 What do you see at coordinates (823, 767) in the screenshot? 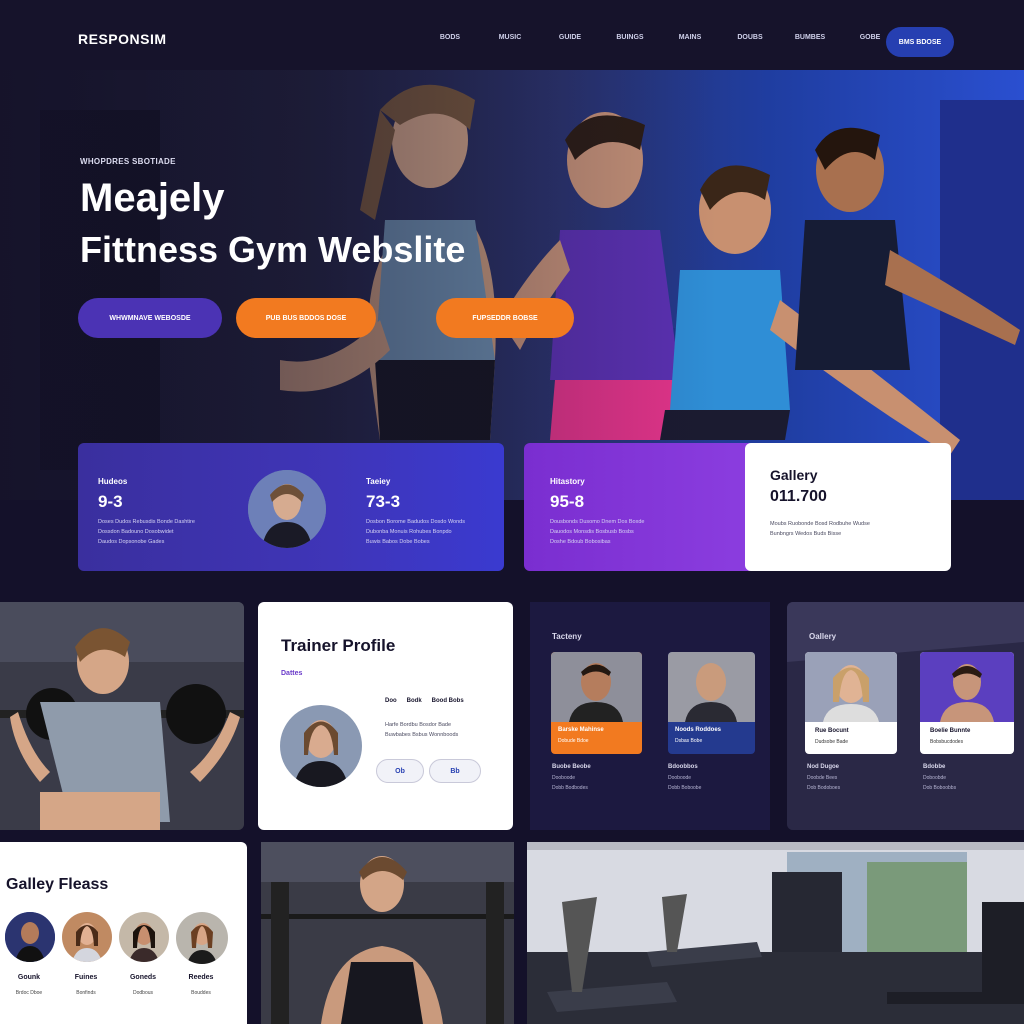
I see `gallery-row-1-a: Nod Dugoe` at bounding box center [823, 767].